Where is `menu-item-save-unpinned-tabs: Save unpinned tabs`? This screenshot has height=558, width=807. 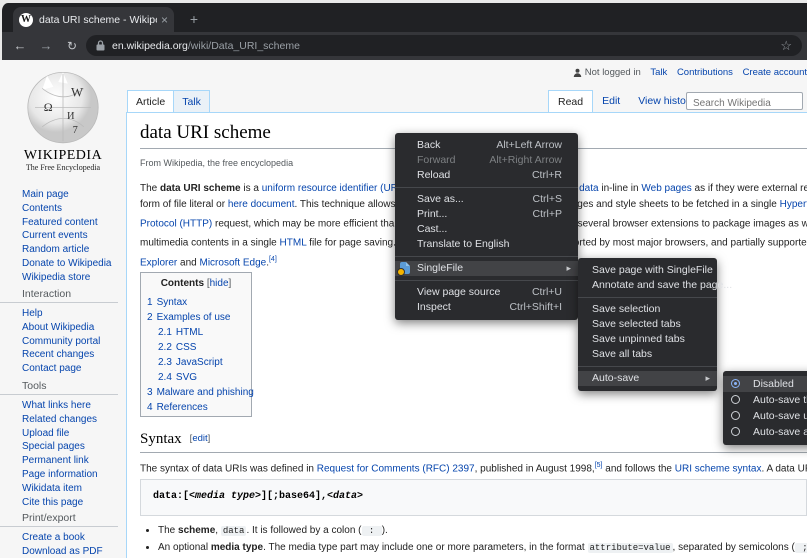 menu-item-save-unpinned-tabs: Save unpinned tabs is located at coordinates (647, 339).